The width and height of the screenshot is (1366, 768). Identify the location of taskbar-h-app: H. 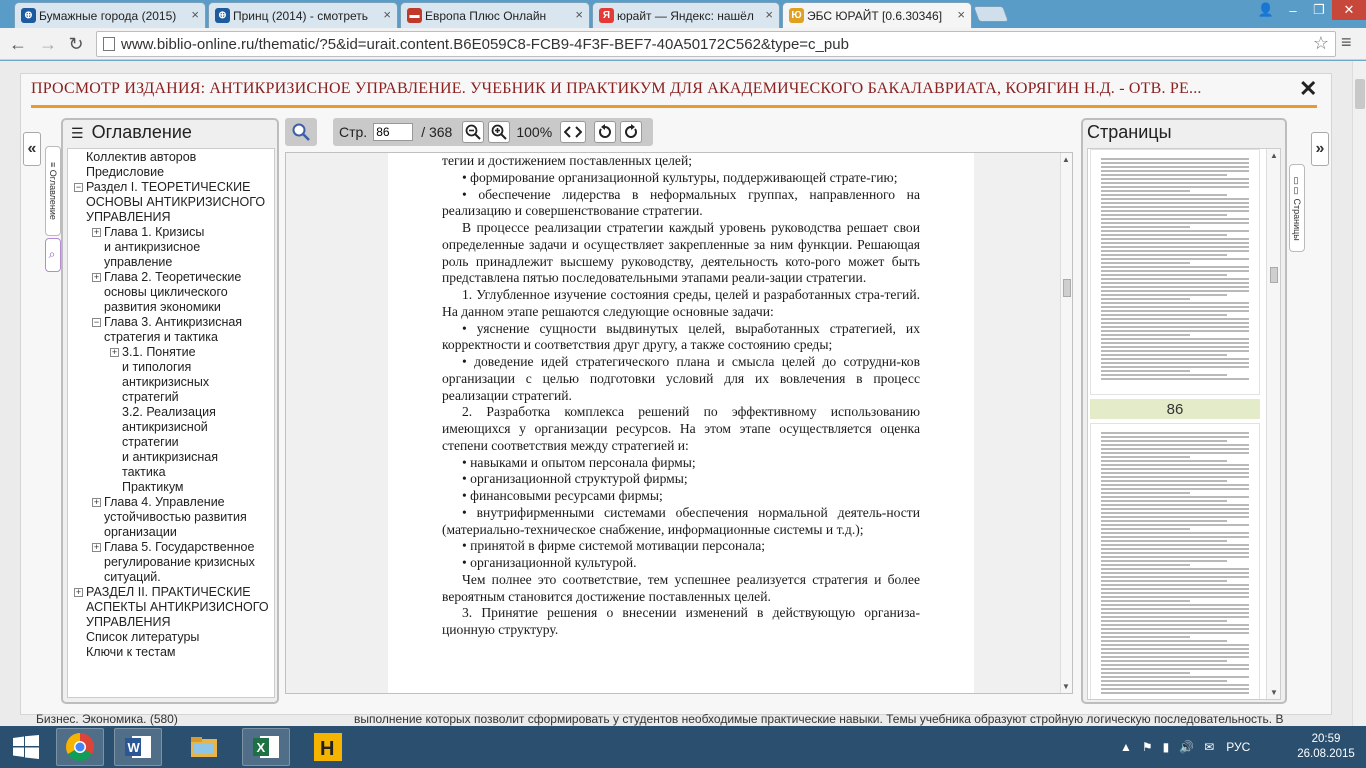
(328, 747).